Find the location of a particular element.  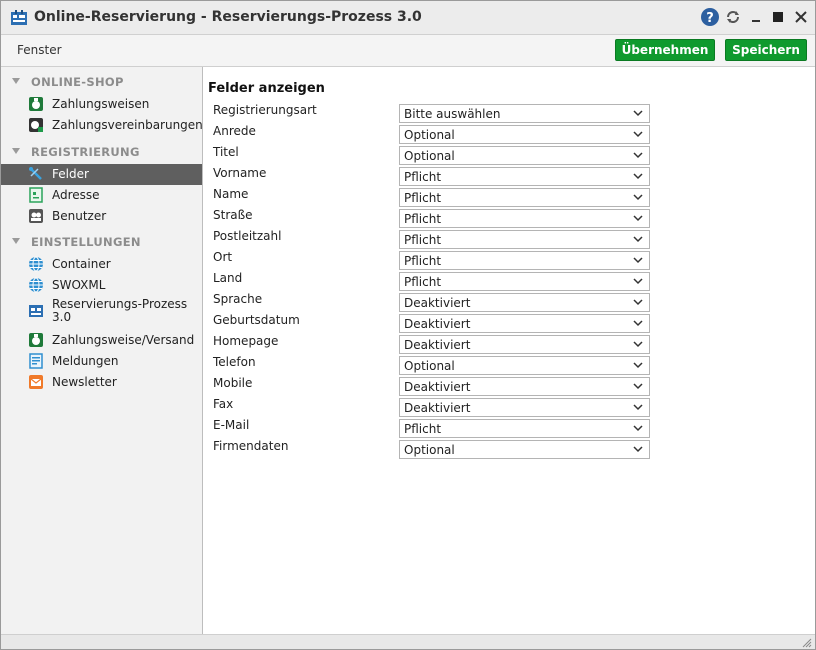

sidebar-item-zahlungsvereinbarungen: Zahlungsvereinbarungen is located at coordinates (102, 125).